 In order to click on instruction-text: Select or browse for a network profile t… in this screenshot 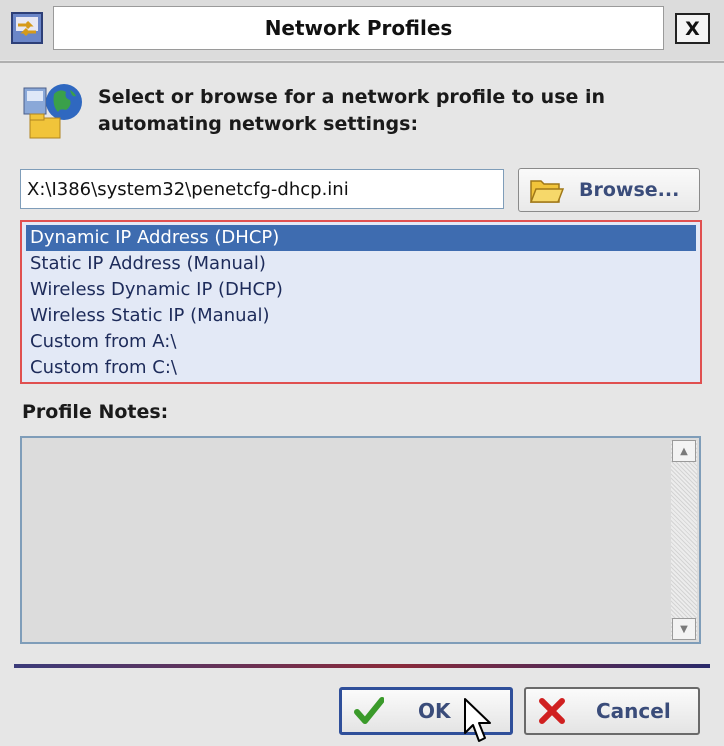, I will do `click(352, 110)`.